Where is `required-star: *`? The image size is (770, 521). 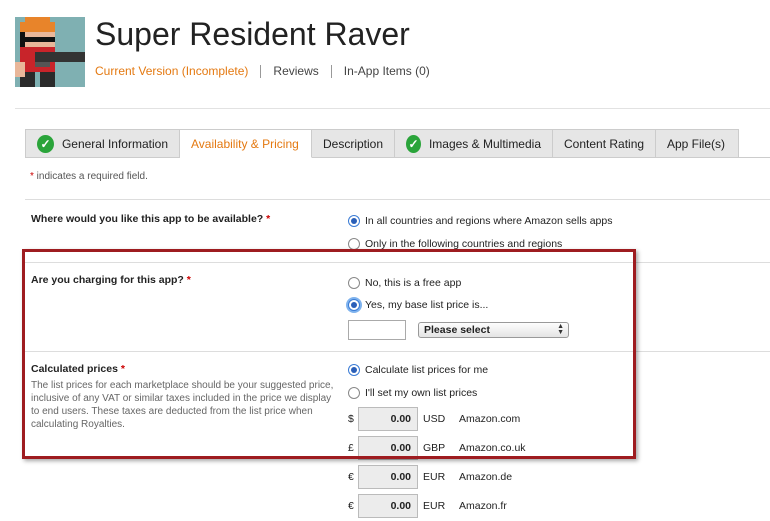 required-star: * is located at coordinates (268, 219).